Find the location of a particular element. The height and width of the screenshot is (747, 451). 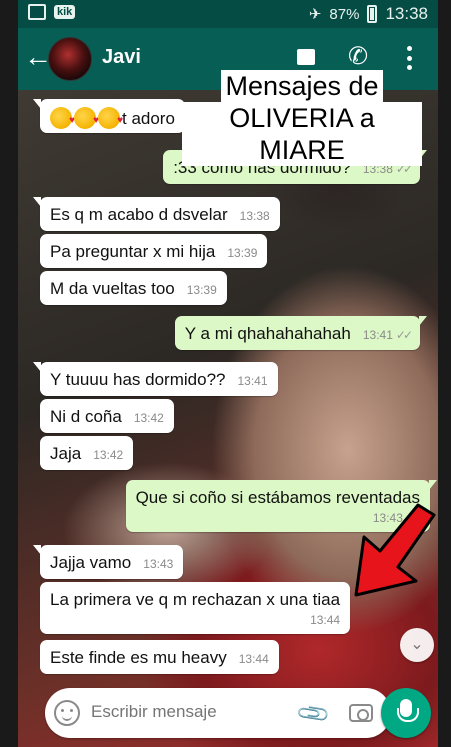

double-check-icon: ✓✓ is located at coordinates (404, 335).